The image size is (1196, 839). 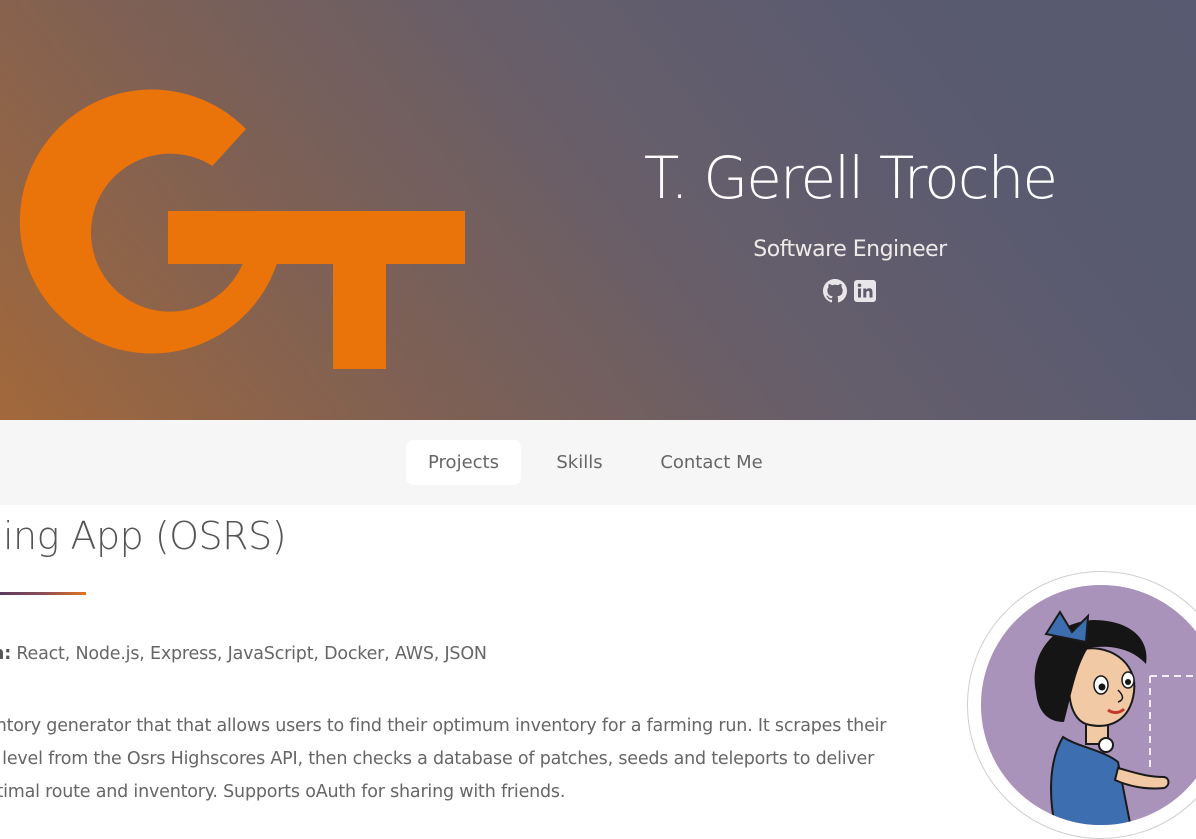 What do you see at coordinates (711, 462) in the screenshot?
I see `tab-contact-me: Contact Me` at bounding box center [711, 462].